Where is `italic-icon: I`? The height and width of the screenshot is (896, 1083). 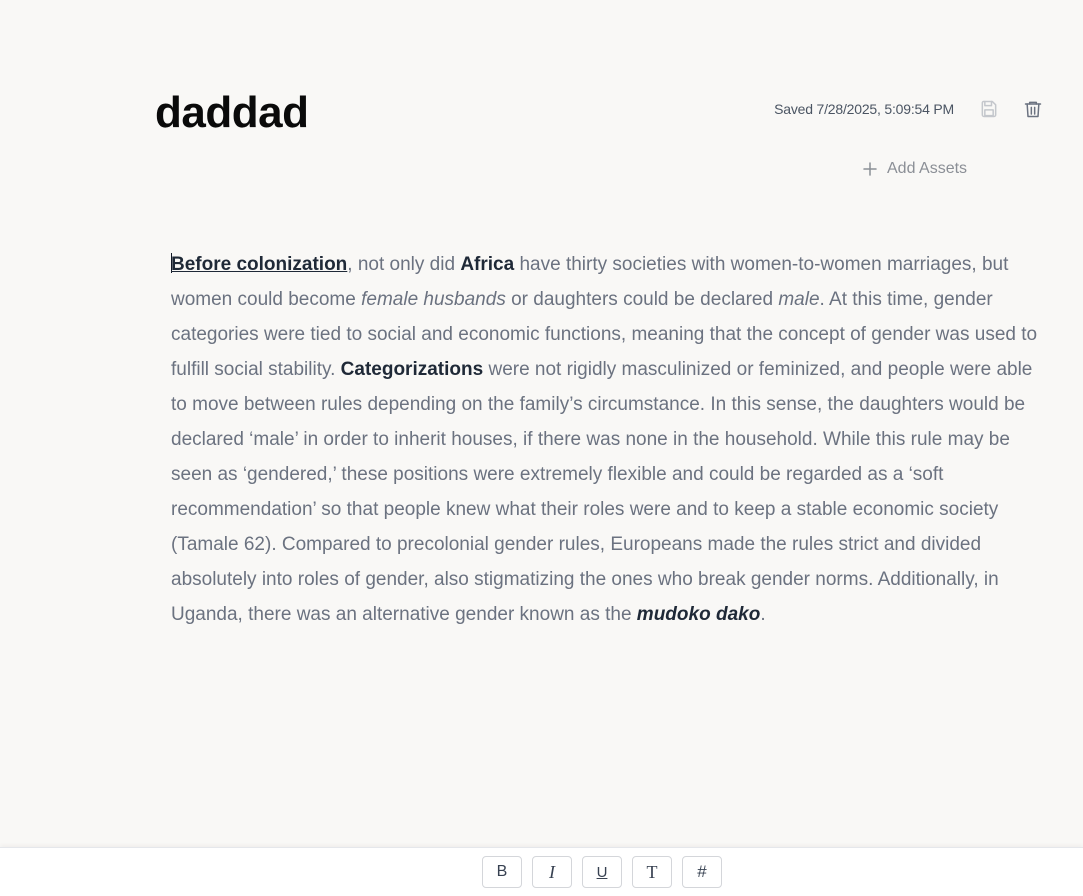
italic-icon: I is located at coordinates (552, 871).